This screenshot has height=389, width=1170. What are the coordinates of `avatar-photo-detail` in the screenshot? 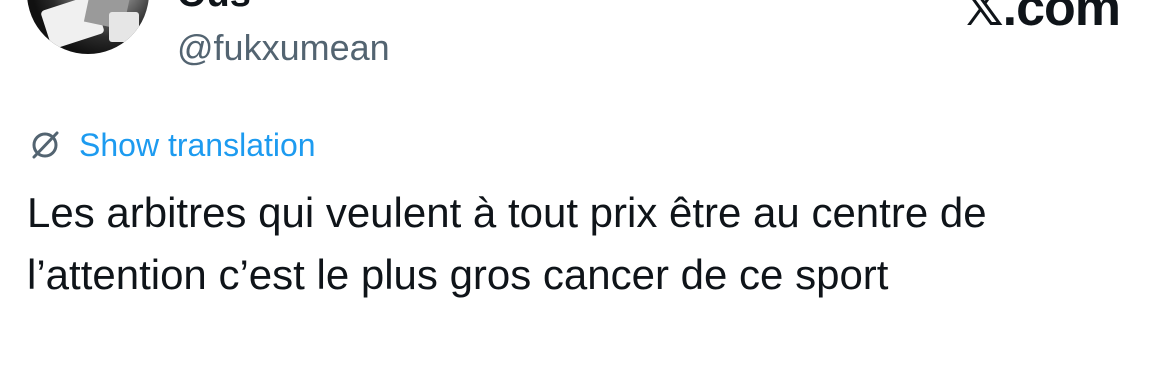 It's located at (124, 27).